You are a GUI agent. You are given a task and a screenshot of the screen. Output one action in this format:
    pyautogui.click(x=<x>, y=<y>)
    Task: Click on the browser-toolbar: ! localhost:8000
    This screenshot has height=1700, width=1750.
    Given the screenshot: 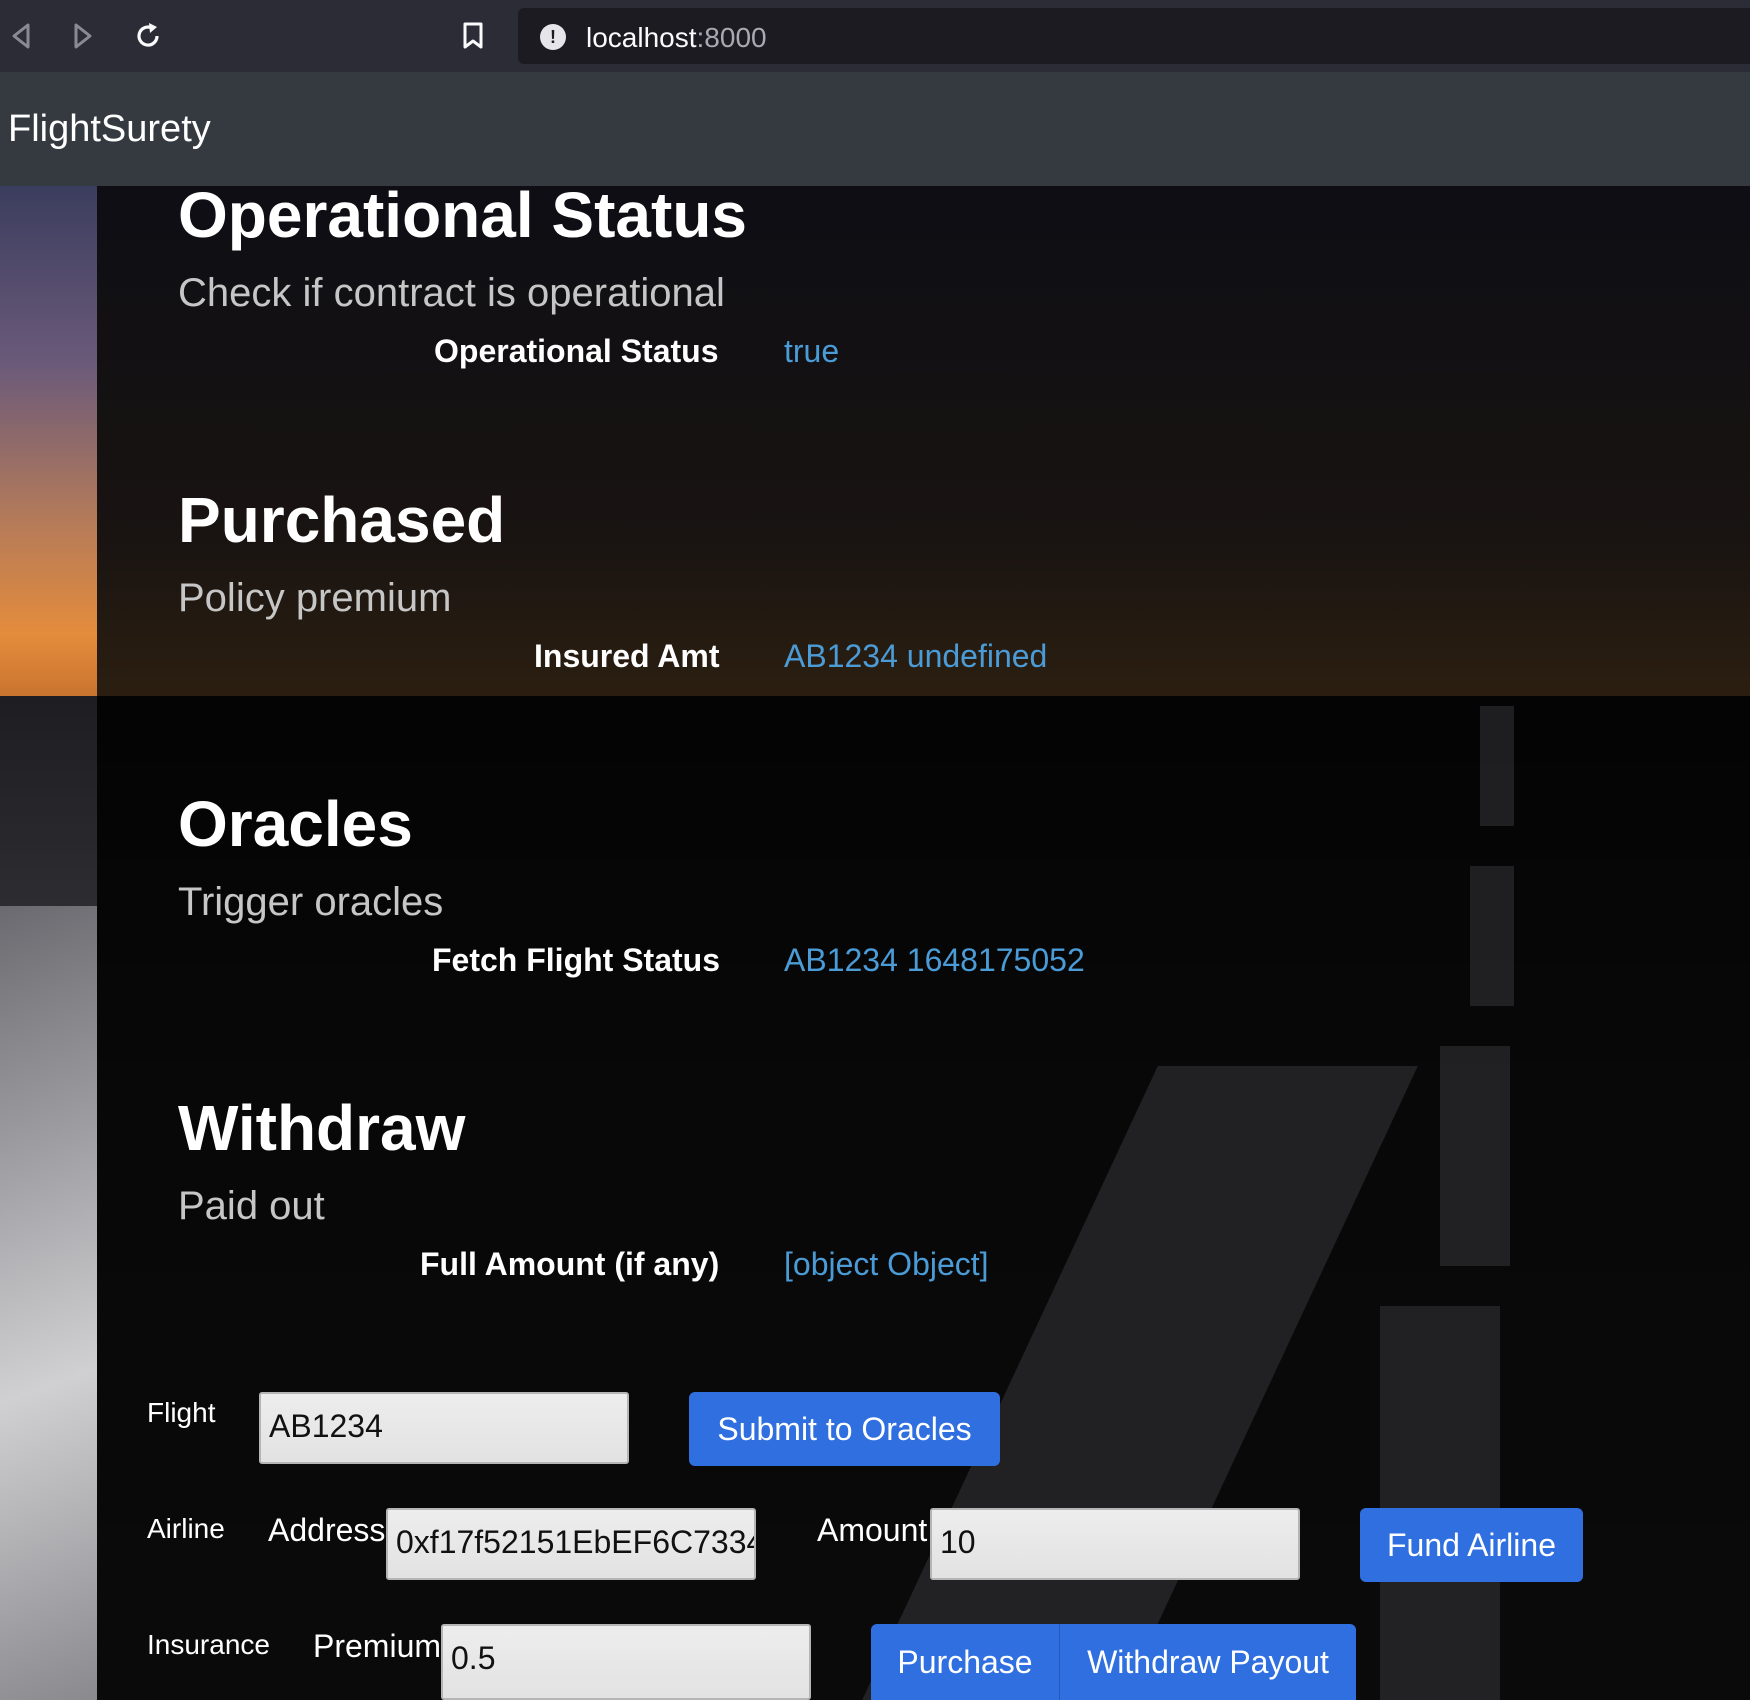 What is the action you would take?
    pyautogui.click(x=875, y=36)
    